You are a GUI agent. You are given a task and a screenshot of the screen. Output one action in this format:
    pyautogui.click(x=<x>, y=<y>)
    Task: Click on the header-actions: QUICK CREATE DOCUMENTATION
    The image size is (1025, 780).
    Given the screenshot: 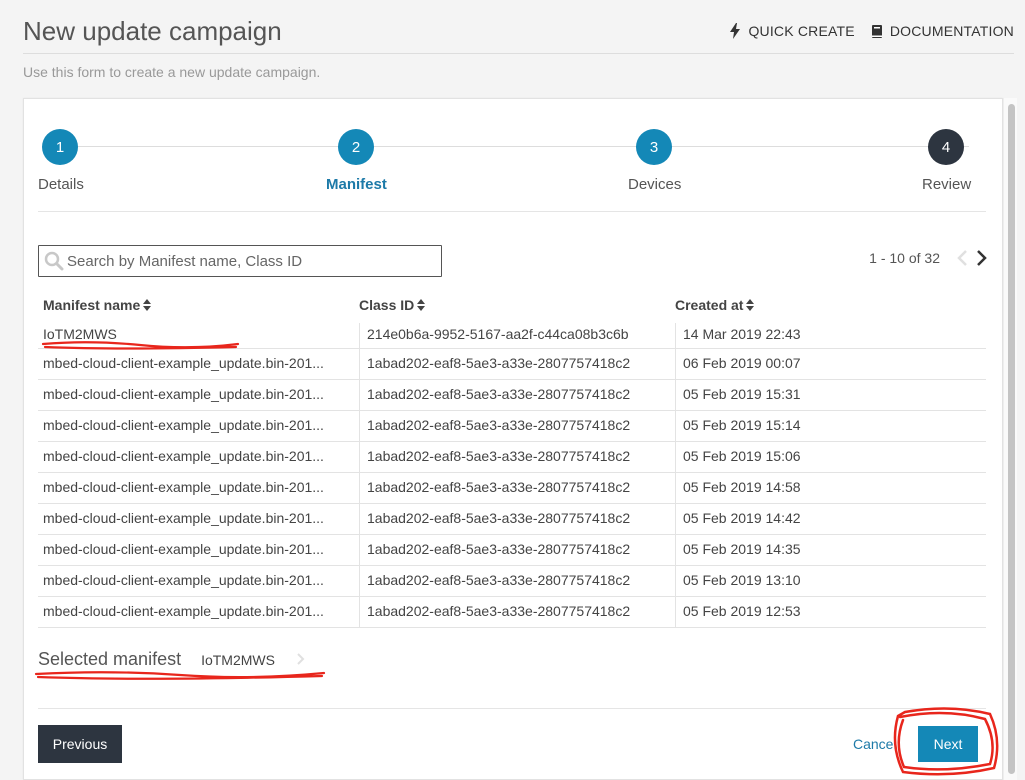 What is the action you would take?
    pyautogui.click(x=871, y=31)
    